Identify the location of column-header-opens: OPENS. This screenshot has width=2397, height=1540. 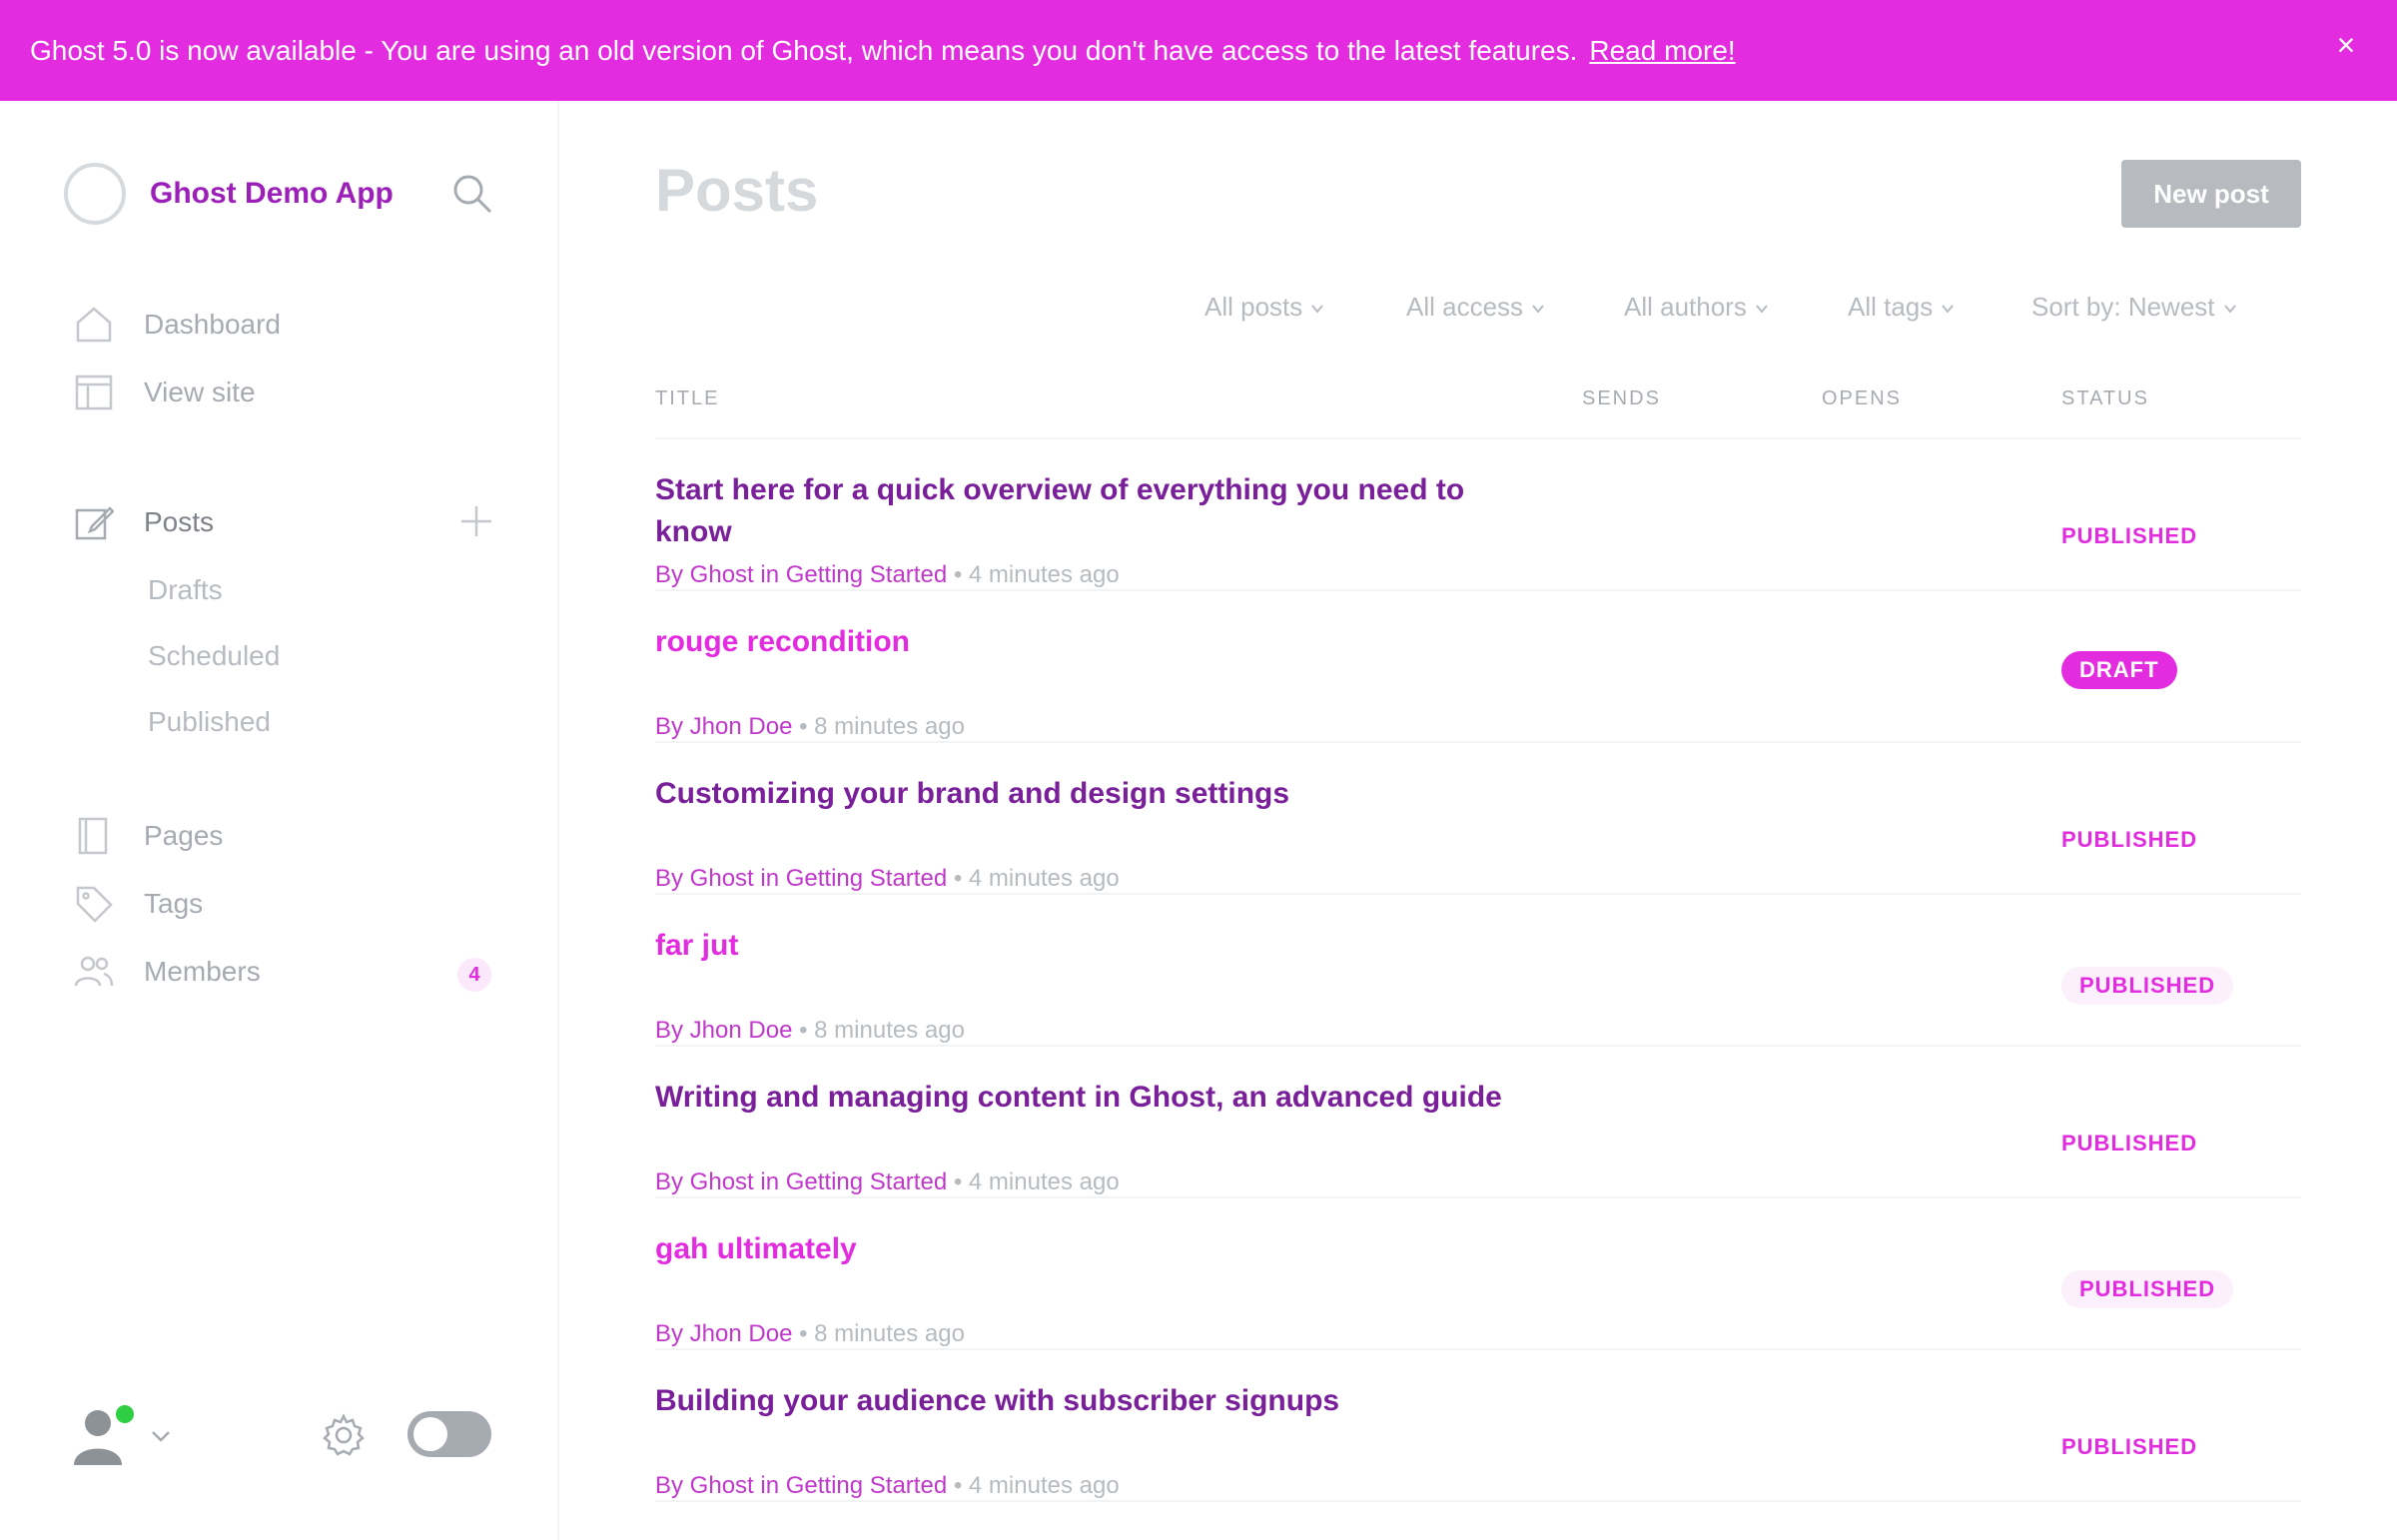
(1862, 398).